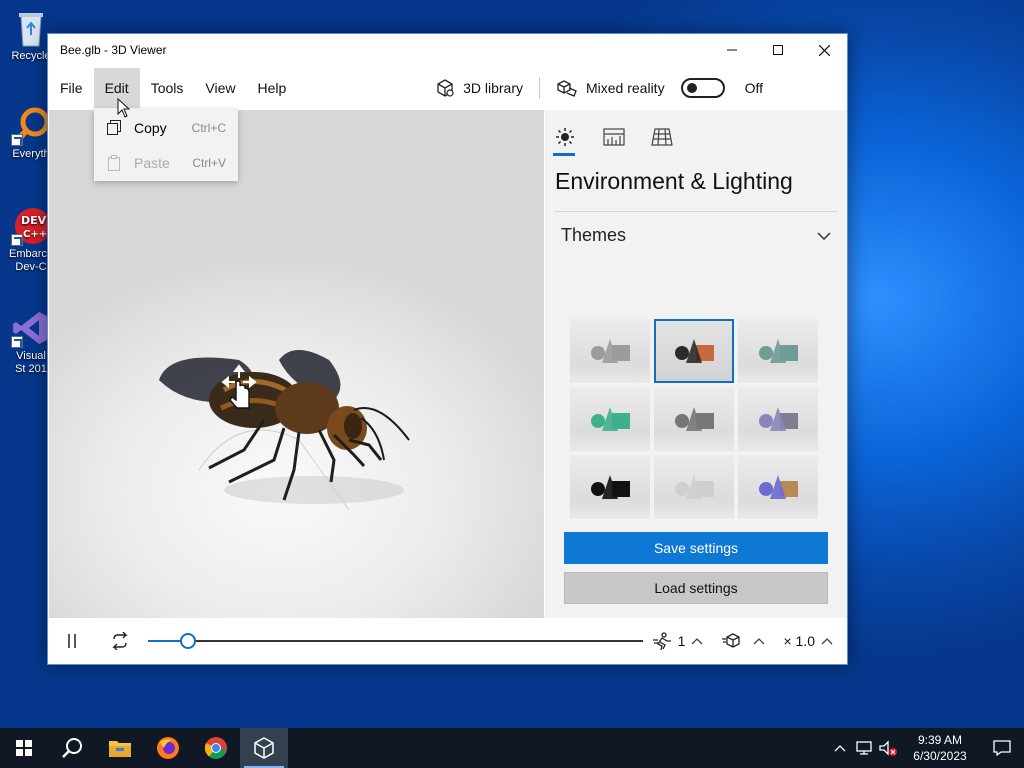 This screenshot has height=768, width=1024. I want to click on maximize-icon, so click(778, 50).